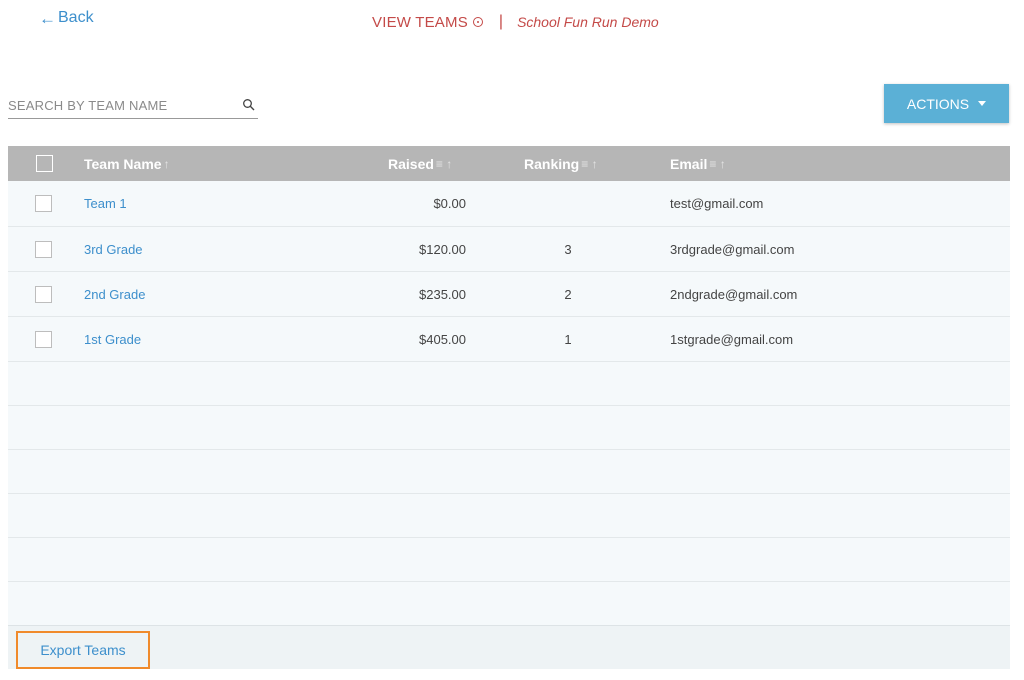 The image size is (1024, 680). Describe the element at coordinates (509, 293) in the screenshot. I see `table-row: 2nd Grade $235.00 2 2ndgrade@gmail.com` at that location.